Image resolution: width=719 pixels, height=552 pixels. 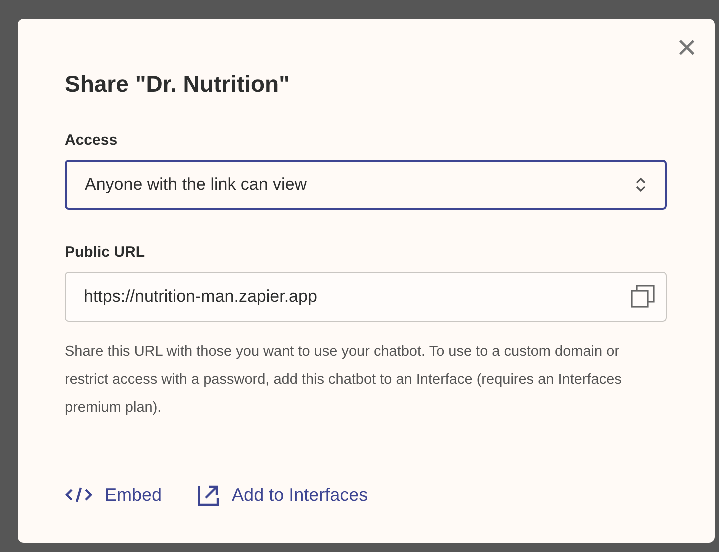 What do you see at coordinates (366, 185) in the screenshot?
I see `access-select: Anyone with the link can view` at bounding box center [366, 185].